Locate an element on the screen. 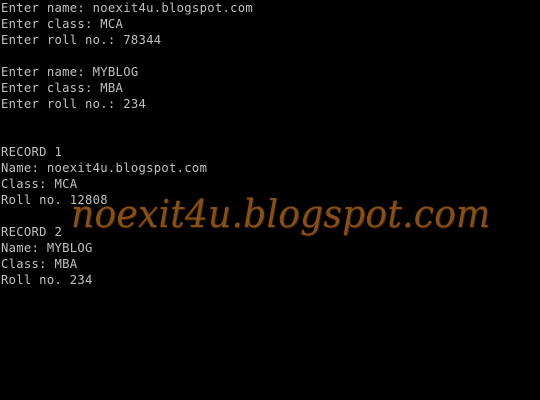 The width and height of the screenshot is (540, 400). input-2-name-line: Enter name: MYBLOG is located at coordinates (70, 72).